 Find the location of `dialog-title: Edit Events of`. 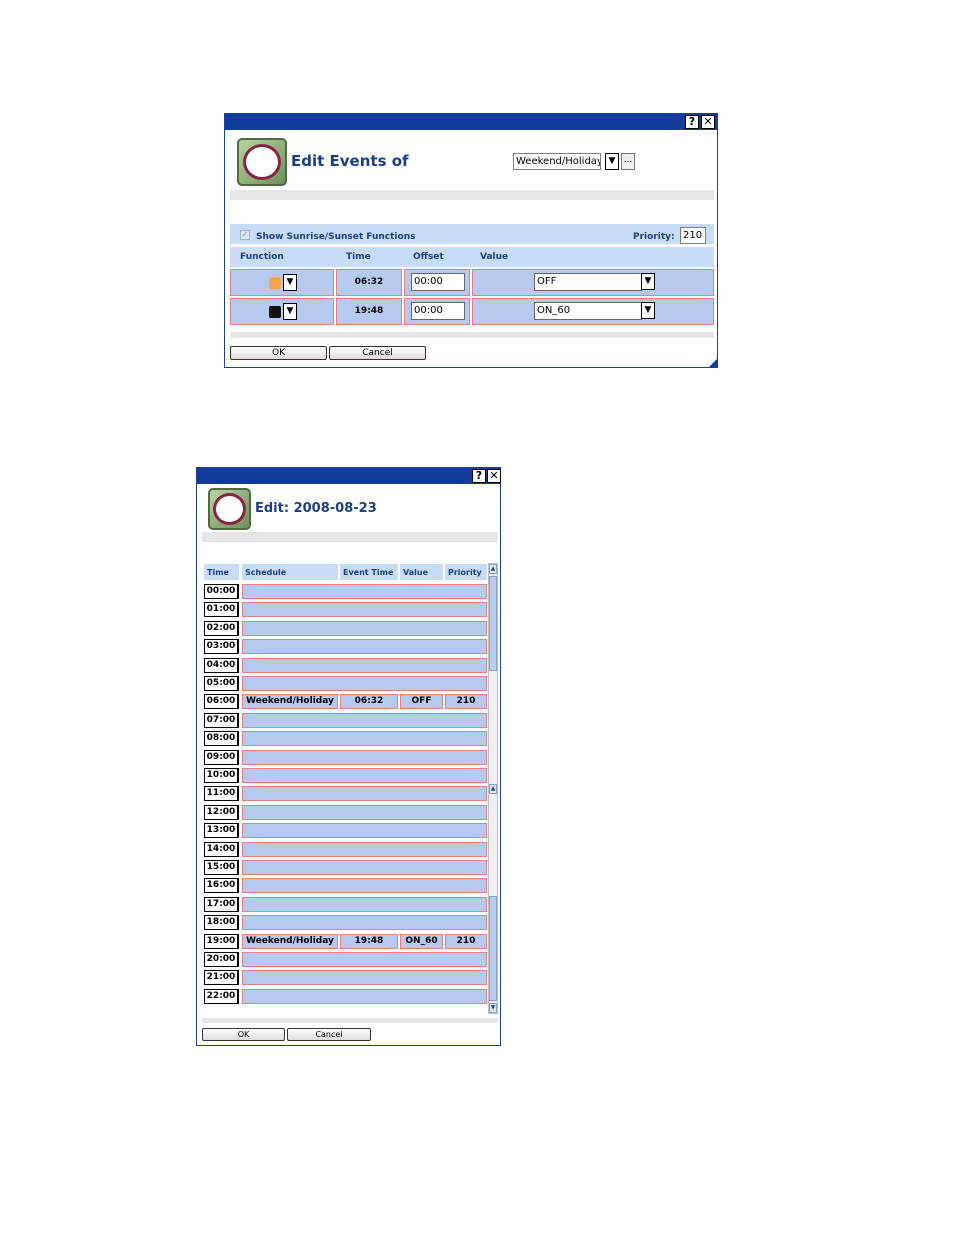

dialog-title: Edit Events of is located at coordinates (350, 161).